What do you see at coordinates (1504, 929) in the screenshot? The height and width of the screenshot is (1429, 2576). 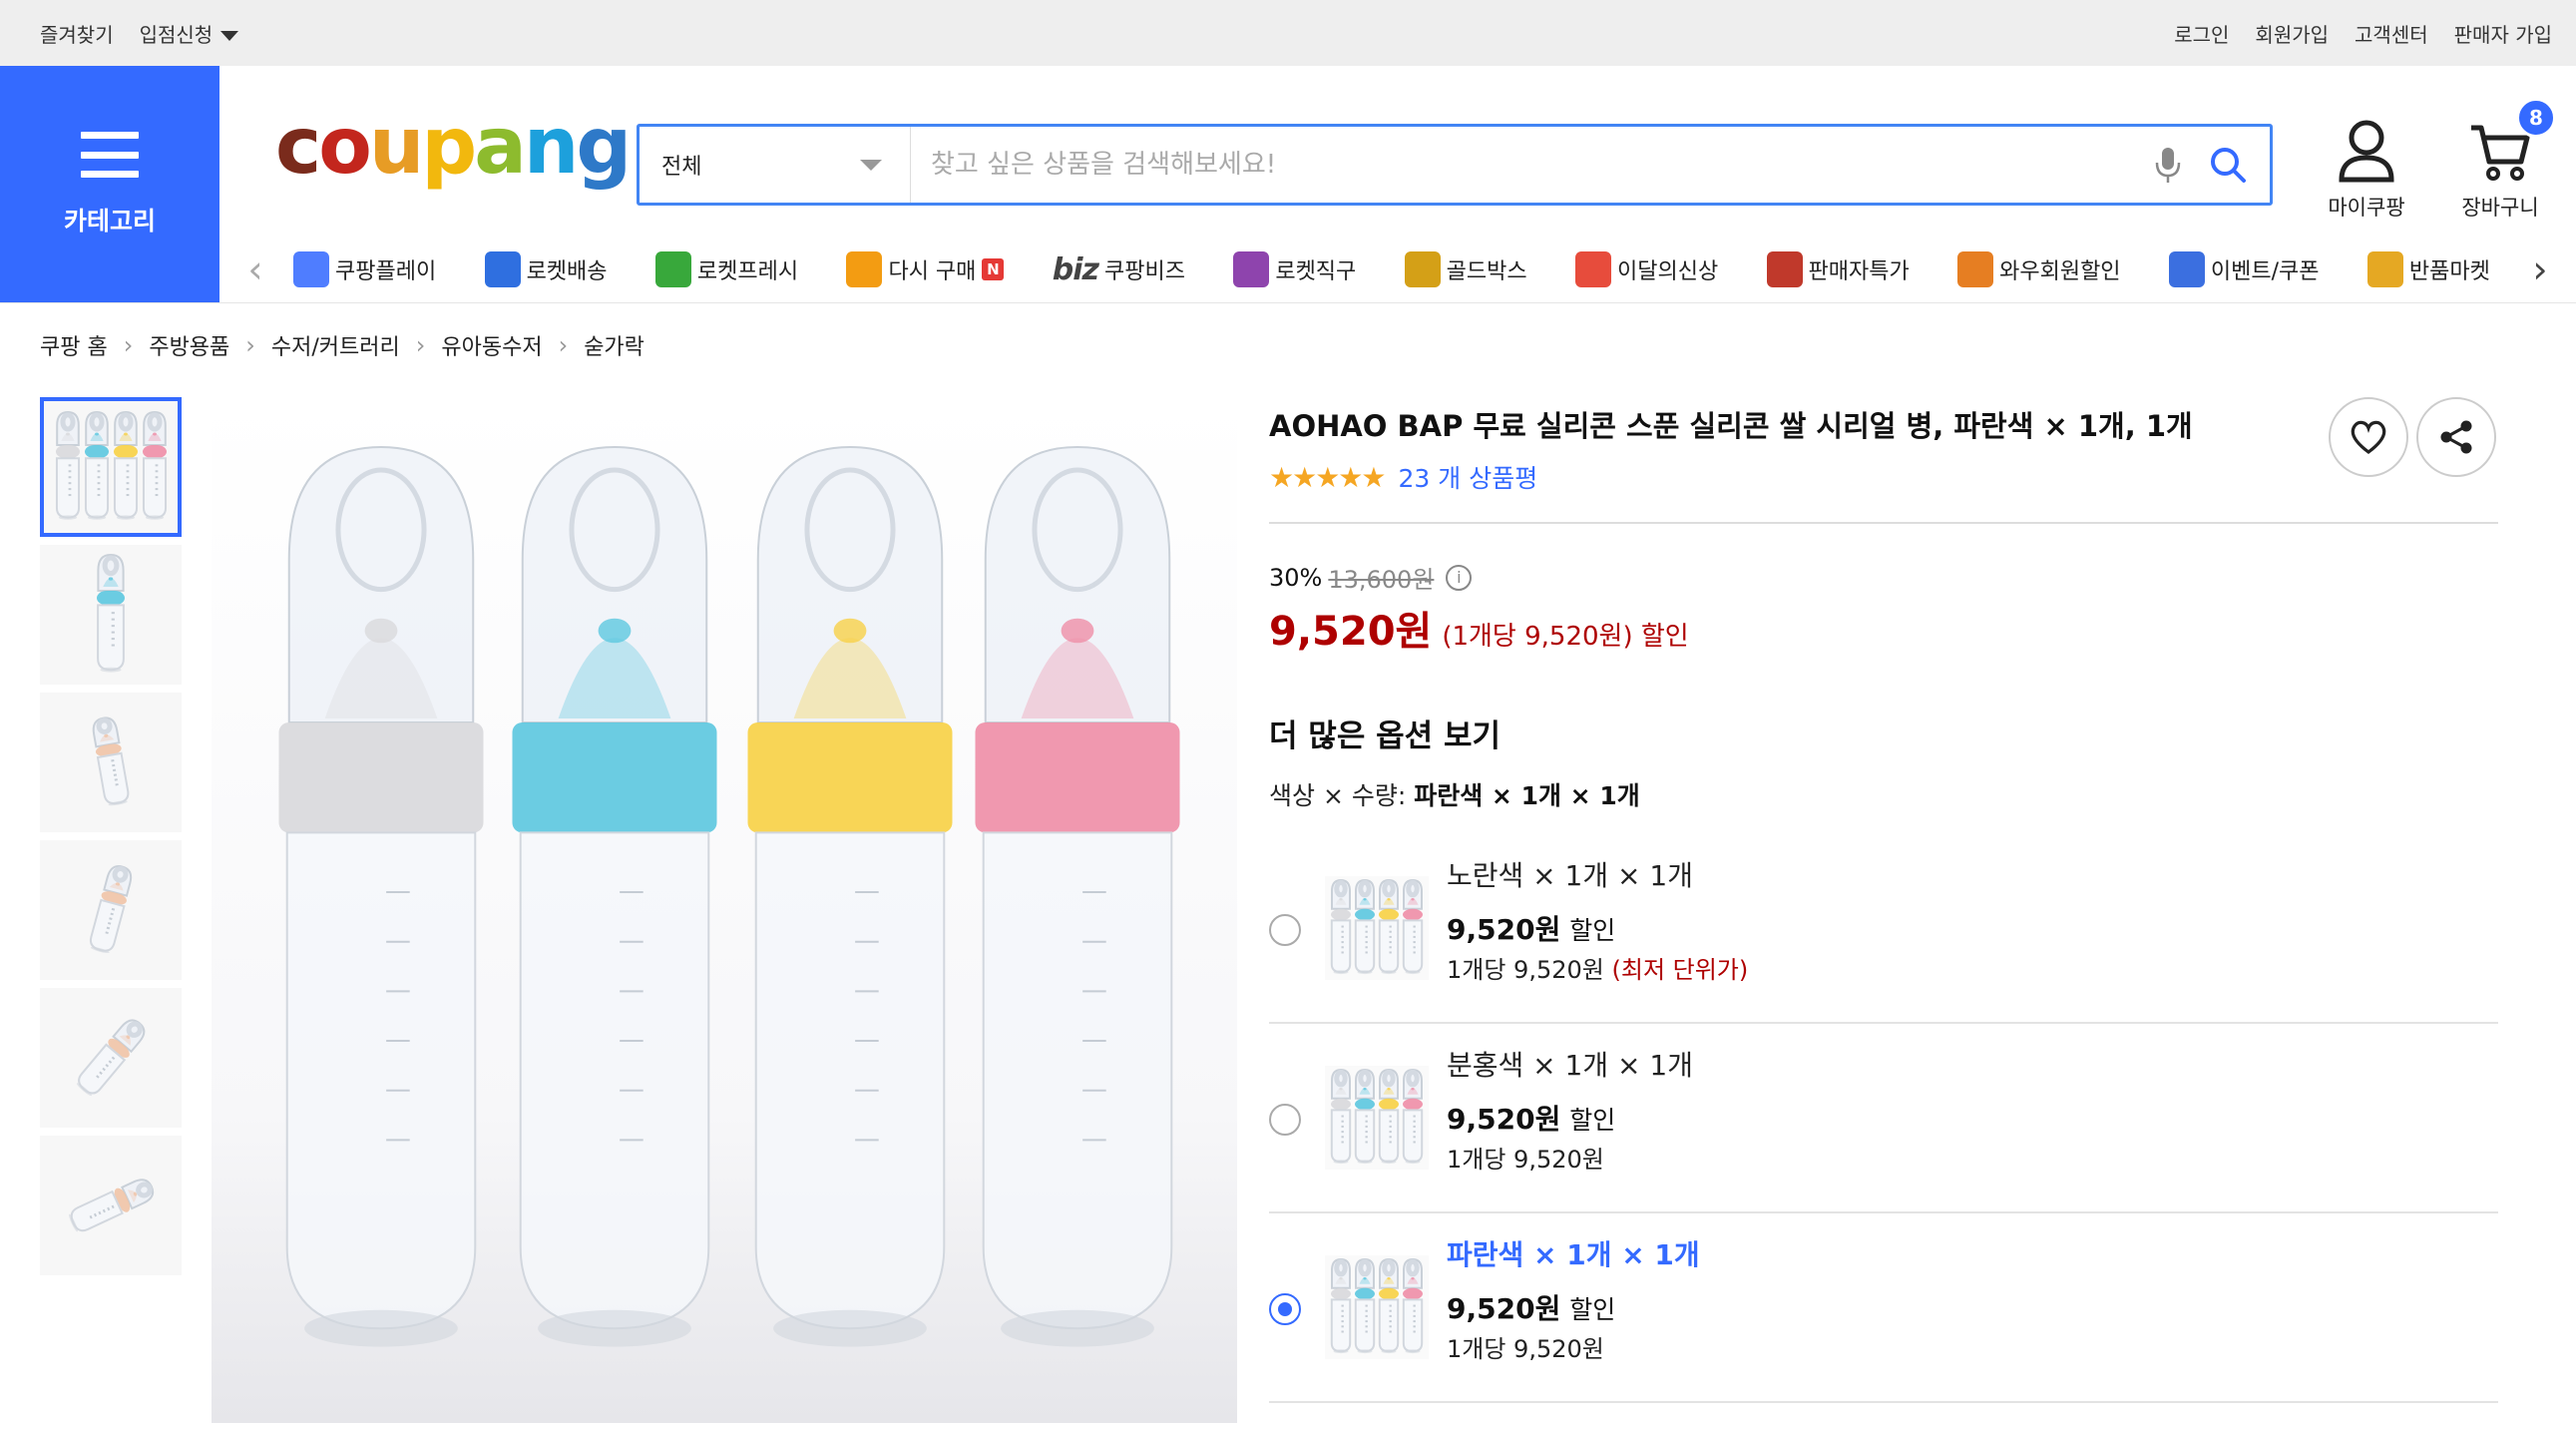 I see `option-price: 9,520원` at bounding box center [1504, 929].